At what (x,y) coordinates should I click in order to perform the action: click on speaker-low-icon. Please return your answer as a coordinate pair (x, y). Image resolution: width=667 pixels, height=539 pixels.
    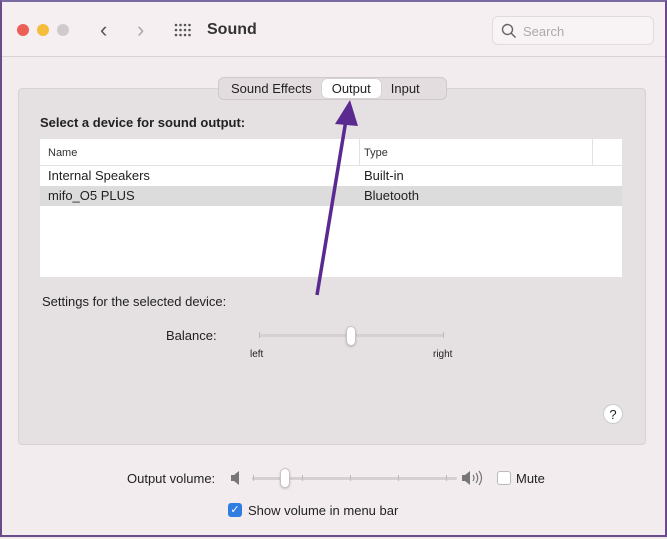
    Looking at the image, I should click on (235, 478).